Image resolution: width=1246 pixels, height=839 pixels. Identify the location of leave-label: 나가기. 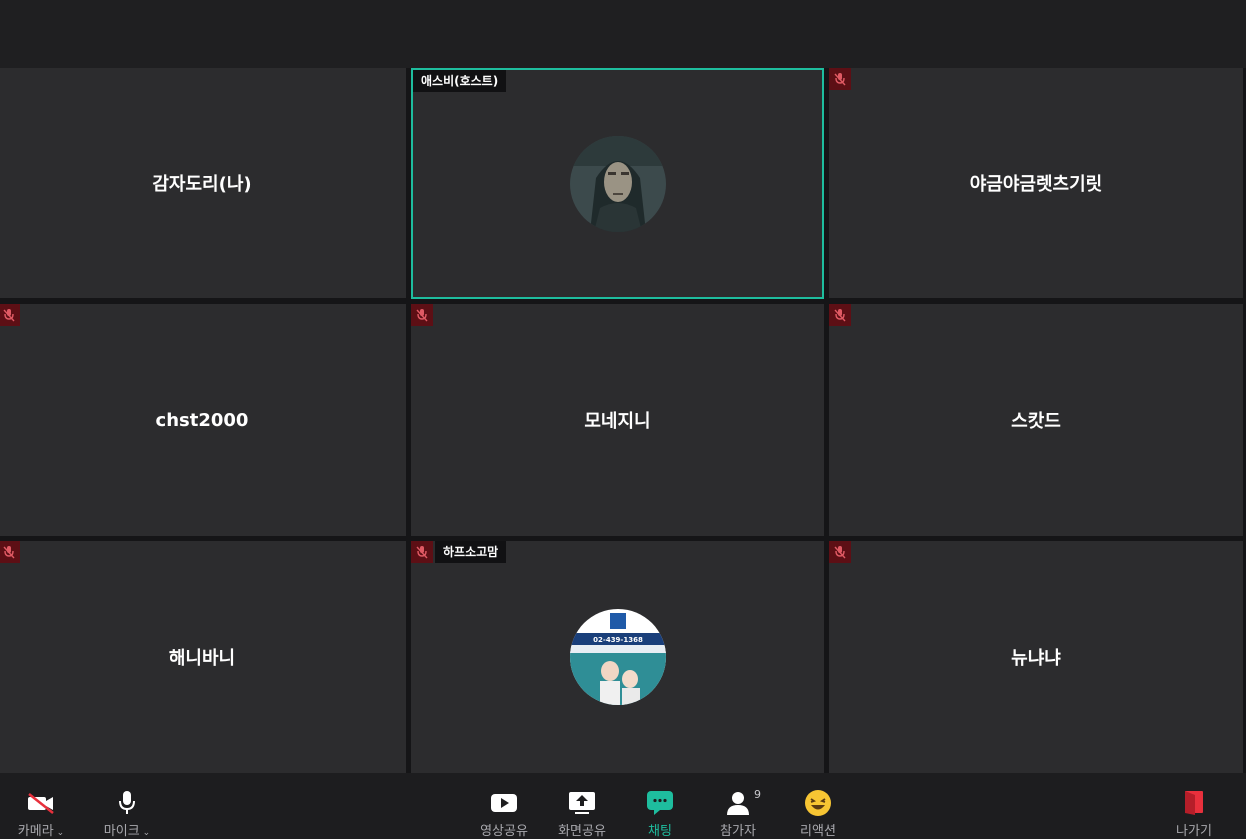
(1194, 831).